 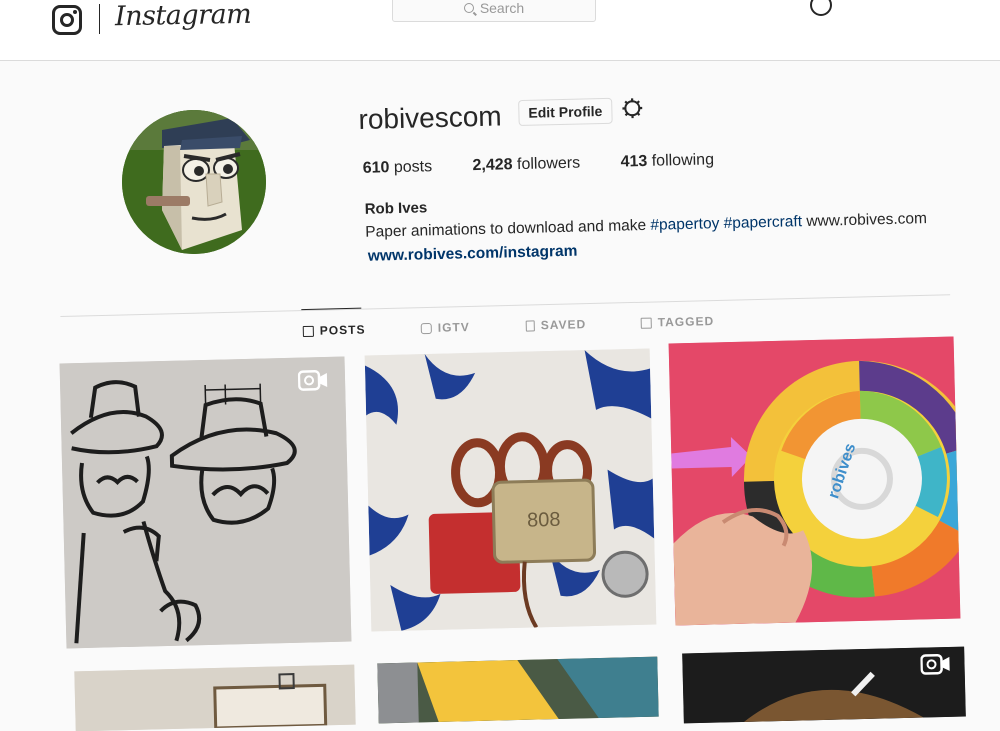 What do you see at coordinates (683, 160) in the screenshot?
I see `following-label: following` at bounding box center [683, 160].